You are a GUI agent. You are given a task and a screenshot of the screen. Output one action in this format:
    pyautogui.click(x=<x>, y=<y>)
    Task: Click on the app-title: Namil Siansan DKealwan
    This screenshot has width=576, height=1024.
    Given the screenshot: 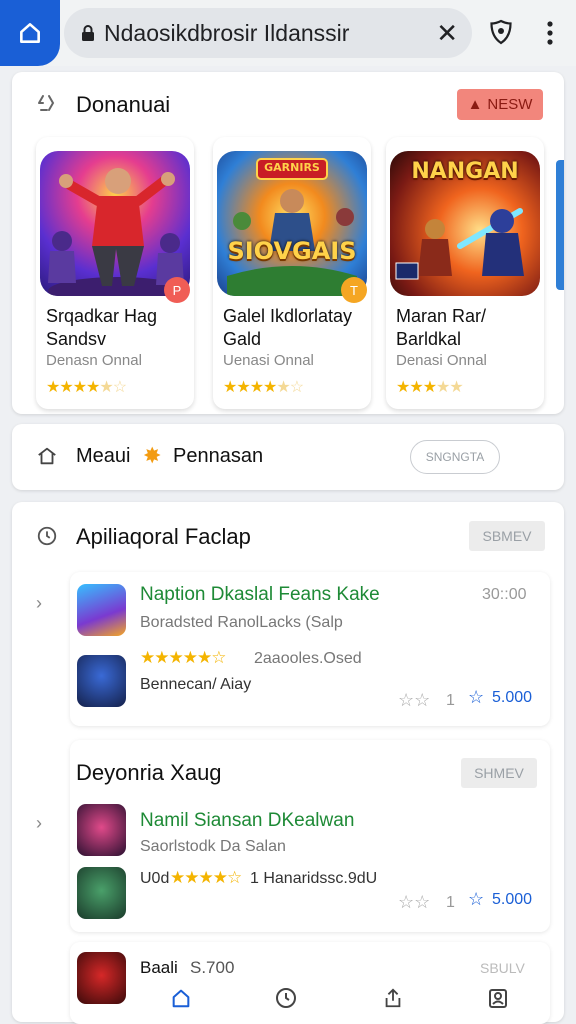 What is the action you would take?
    pyautogui.click(x=247, y=821)
    